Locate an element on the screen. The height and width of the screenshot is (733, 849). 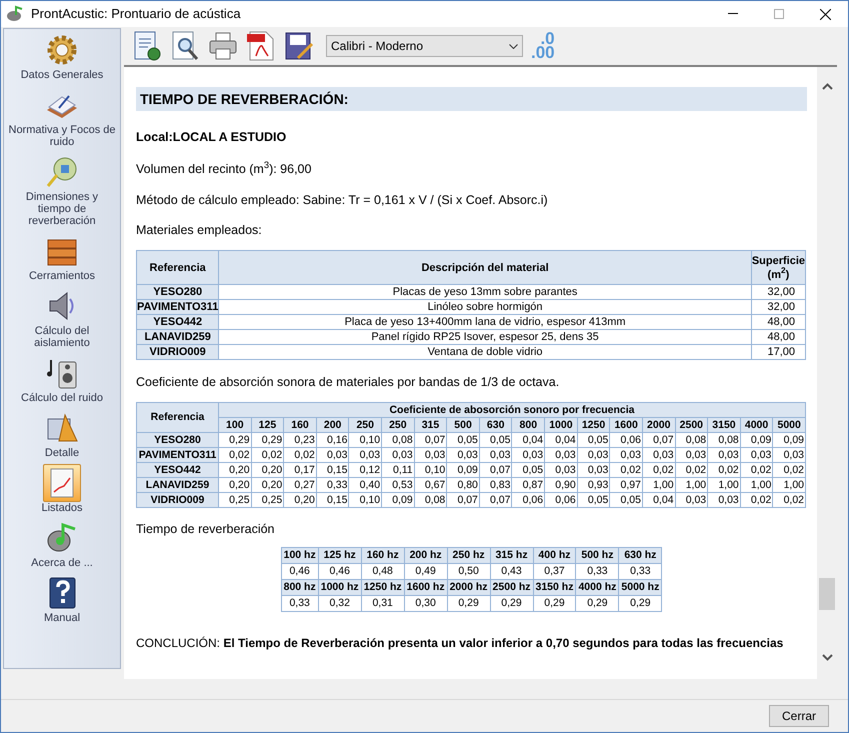
sidebar-item: Cálculo del ruido is located at coordinates (62, 379).